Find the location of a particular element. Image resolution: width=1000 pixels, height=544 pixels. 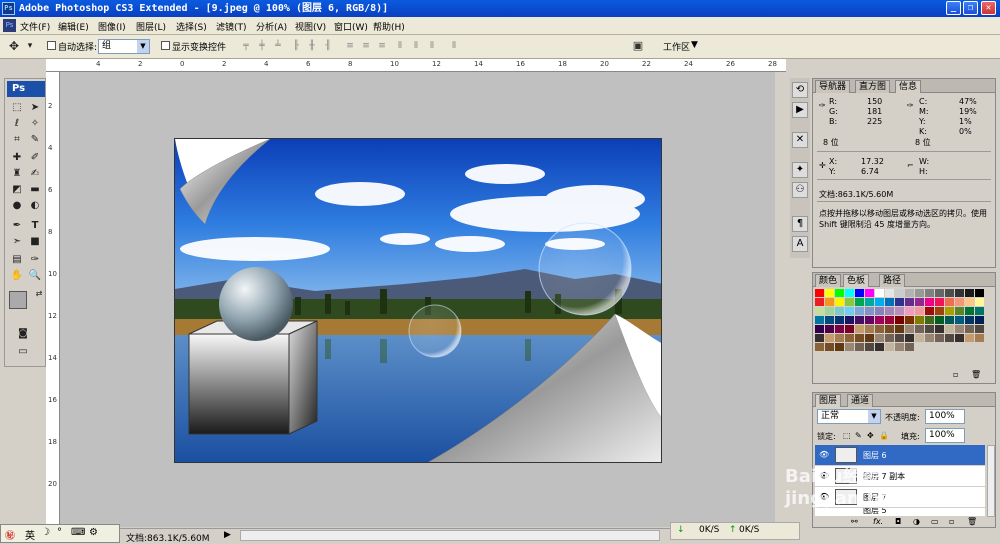

distribute-bottom-icon: ≡ is located at coordinates (382, 46).